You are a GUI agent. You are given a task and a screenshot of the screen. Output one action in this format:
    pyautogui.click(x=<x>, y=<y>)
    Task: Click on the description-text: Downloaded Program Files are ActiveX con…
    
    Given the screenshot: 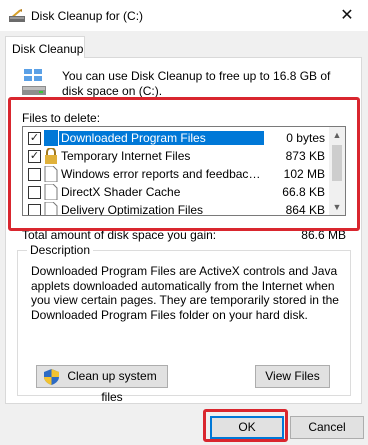 What is the action you would take?
    pyautogui.click(x=185, y=293)
    